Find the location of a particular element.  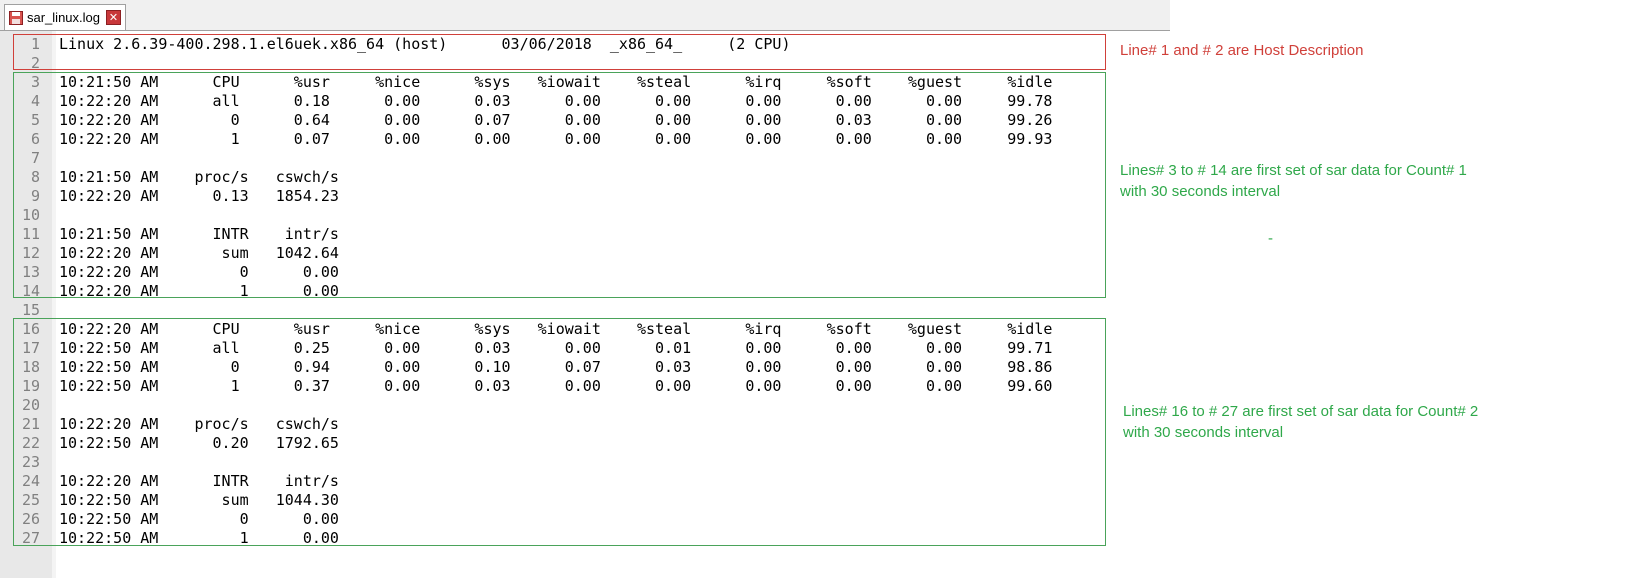

tab-label: sar_linux.log is located at coordinates (63, 17).